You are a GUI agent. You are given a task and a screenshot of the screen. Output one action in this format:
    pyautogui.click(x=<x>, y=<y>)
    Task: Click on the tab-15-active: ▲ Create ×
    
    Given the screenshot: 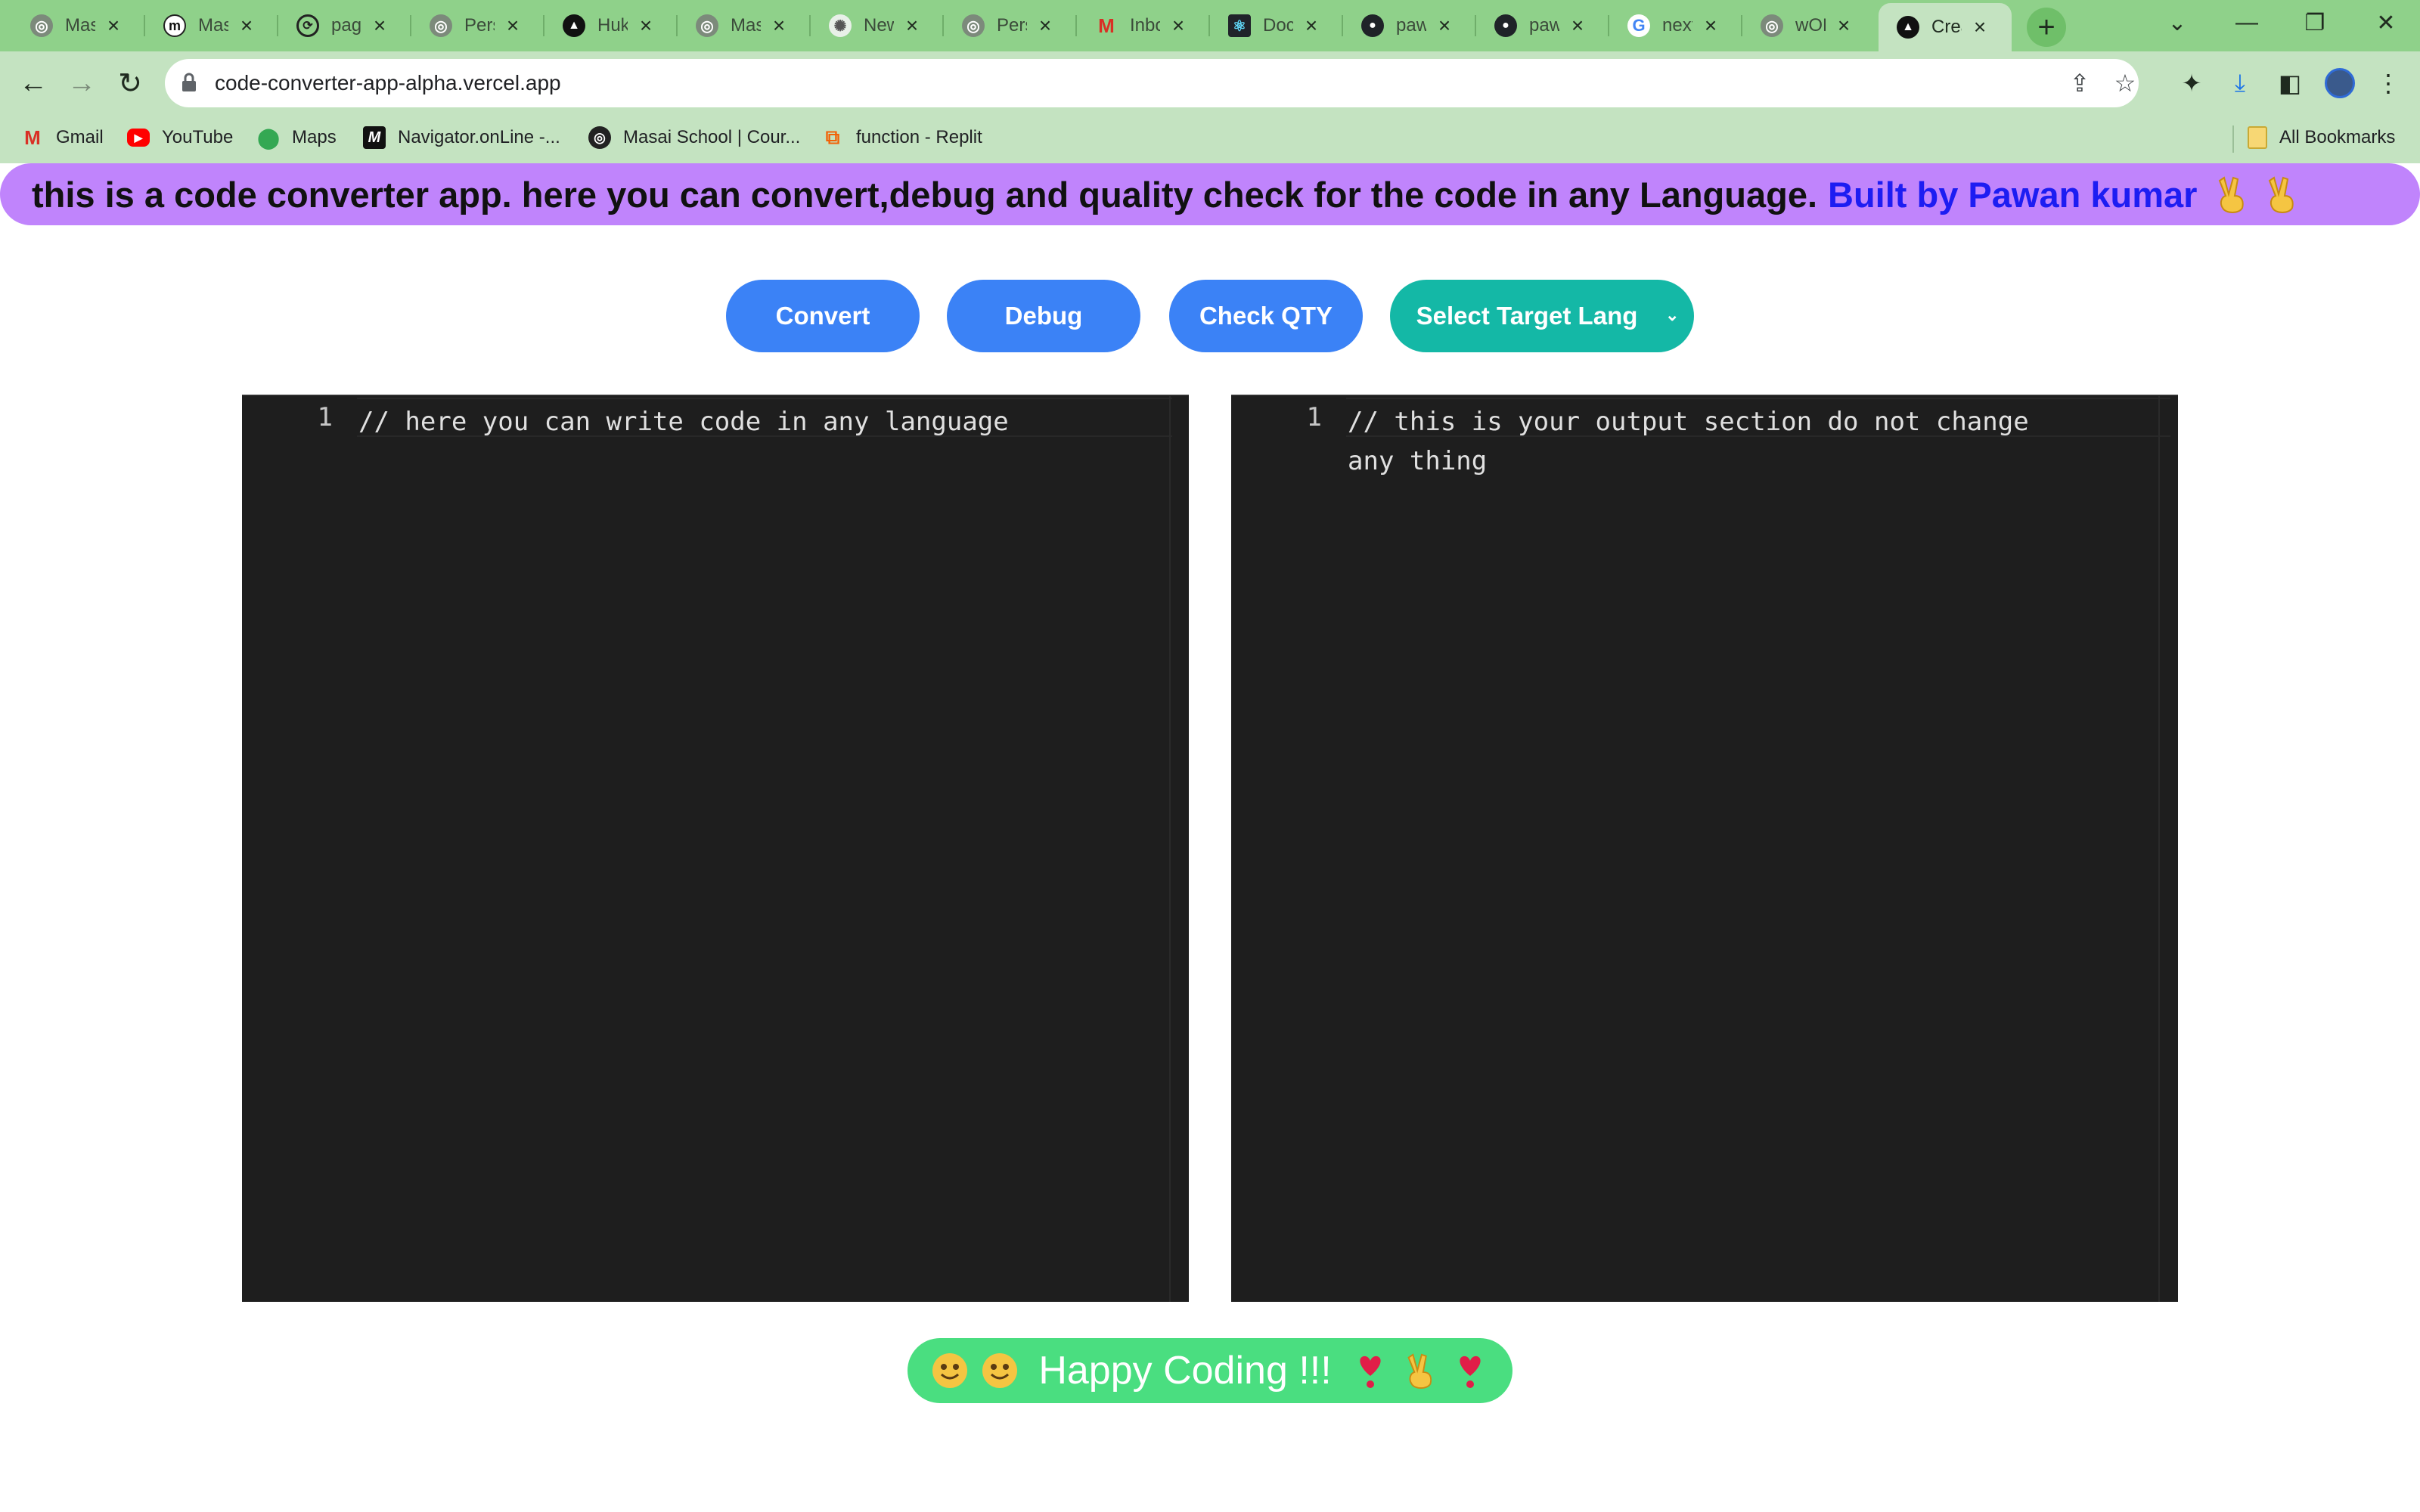 What is the action you would take?
    pyautogui.click(x=1946, y=27)
    